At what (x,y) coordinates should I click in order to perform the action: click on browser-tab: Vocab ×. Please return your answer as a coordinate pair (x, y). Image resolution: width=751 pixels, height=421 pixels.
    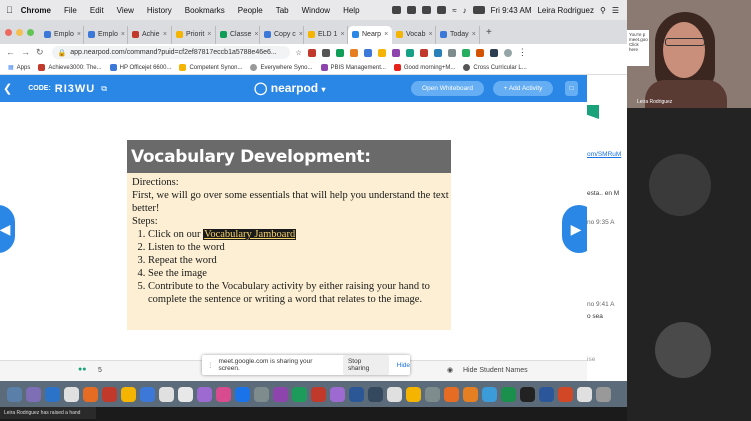
    Looking at the image, I should click on (414, 34).